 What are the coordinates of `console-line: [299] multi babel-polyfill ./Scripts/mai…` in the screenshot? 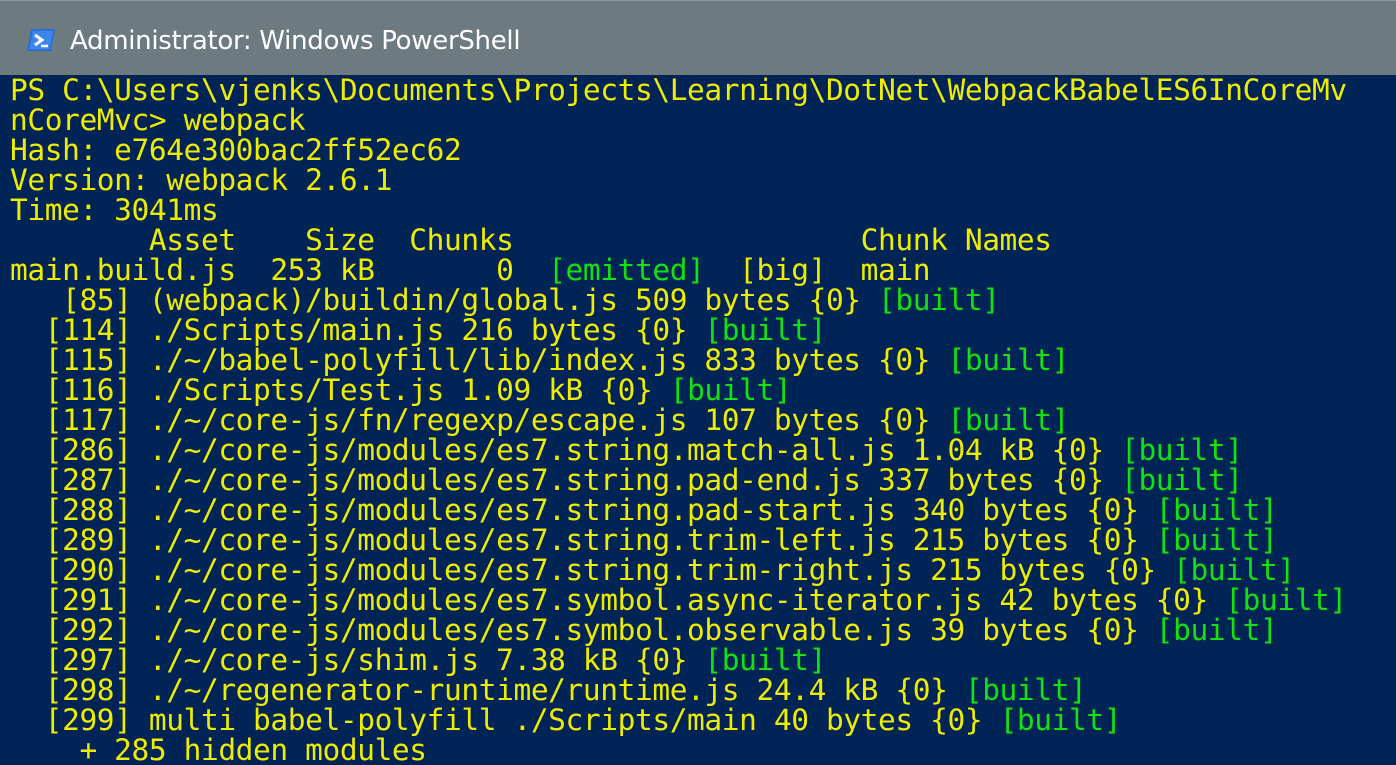 It's located at (566, 720).